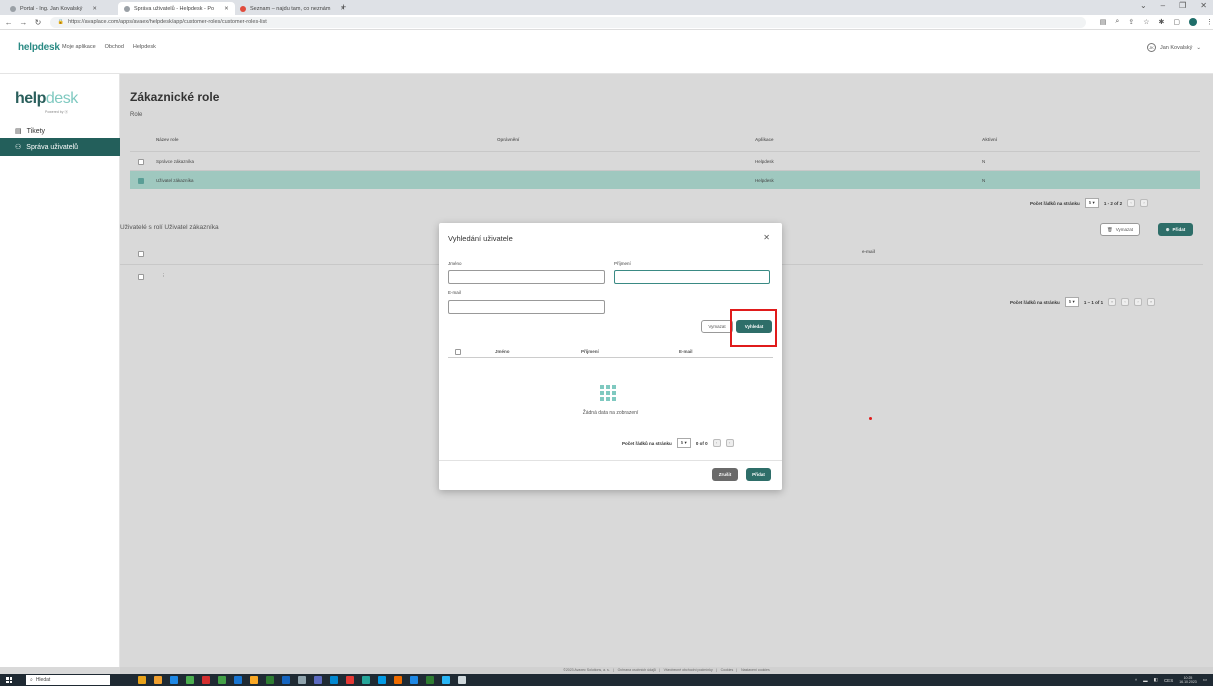 The width and height of the screenshot is (1213, 686). I want to click on window-controls: ⌄ – ❐ ✕, so click(1173, 5).